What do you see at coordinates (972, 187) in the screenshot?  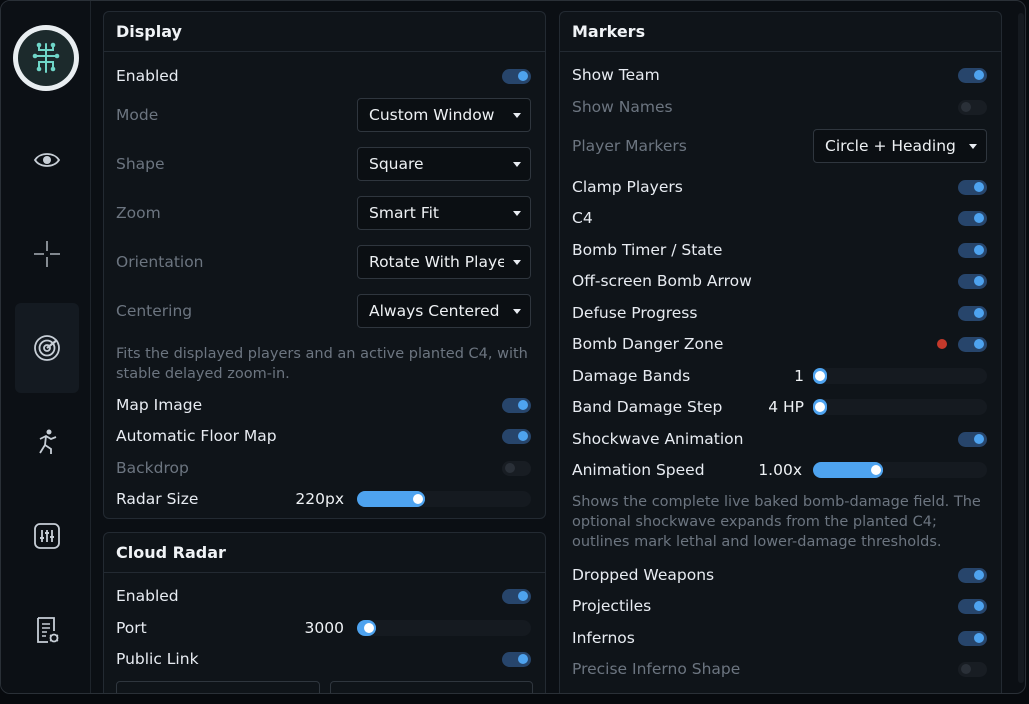 I see `clamp-players-toggle` at bounding box center [972, 187].